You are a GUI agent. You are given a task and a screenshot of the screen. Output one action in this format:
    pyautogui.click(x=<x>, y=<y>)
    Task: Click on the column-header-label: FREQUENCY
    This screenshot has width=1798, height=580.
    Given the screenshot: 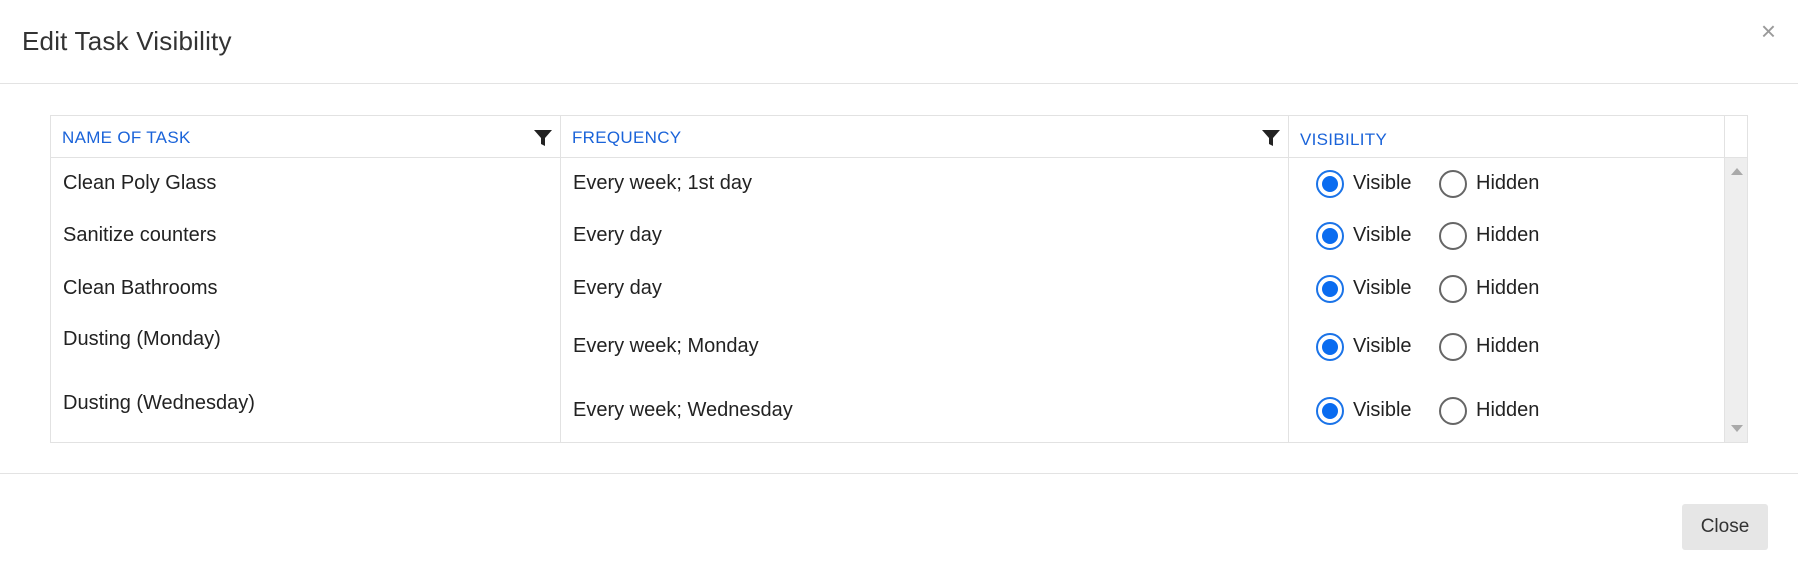 What is the action you would take?
    pyautogui.click(x=627, y=137)
    